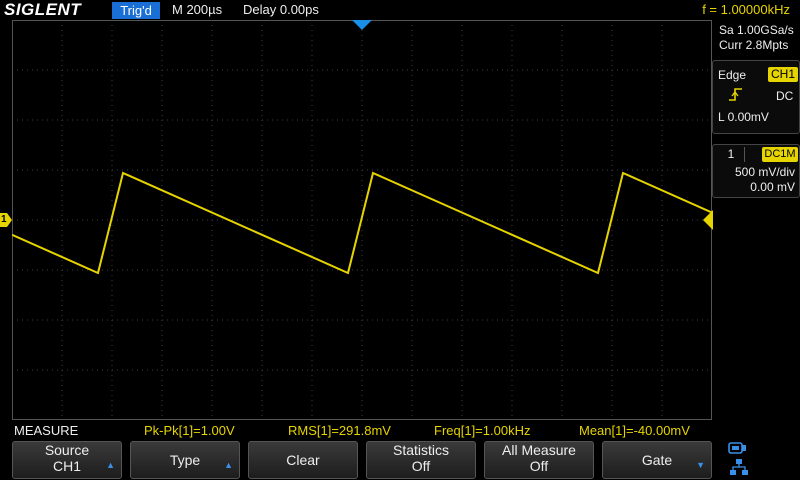 Image resolution: width=800 pixels, height=480 pixels. Describe the element at coordinates (362, 25) in the screenshot. I see `trigger-position-marker` at that location.